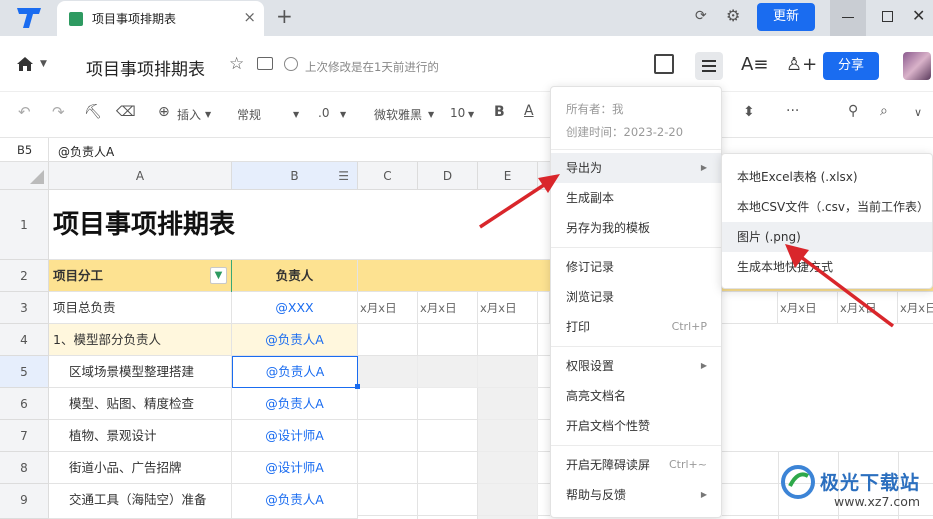  I want to click on export-xlsx: 本地Excel表格 (.xlsx), so click(827, 177).